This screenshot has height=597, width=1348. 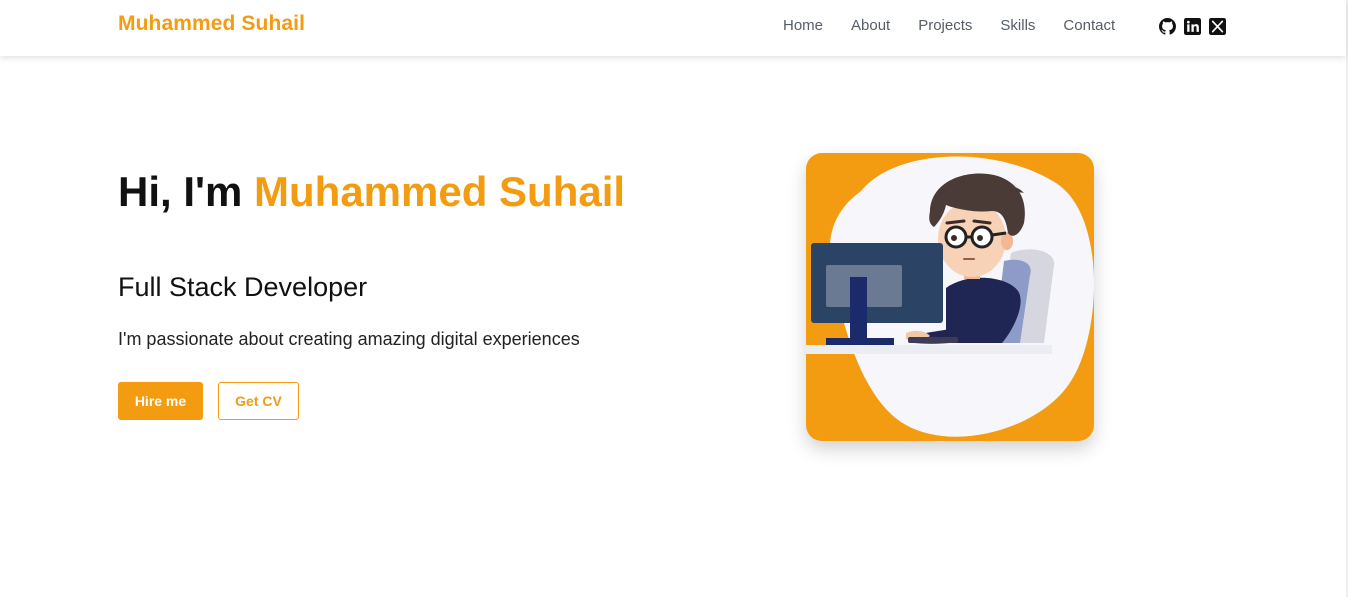 I want to click on hire-me-button: Hire me, so click(x=160, y=401).